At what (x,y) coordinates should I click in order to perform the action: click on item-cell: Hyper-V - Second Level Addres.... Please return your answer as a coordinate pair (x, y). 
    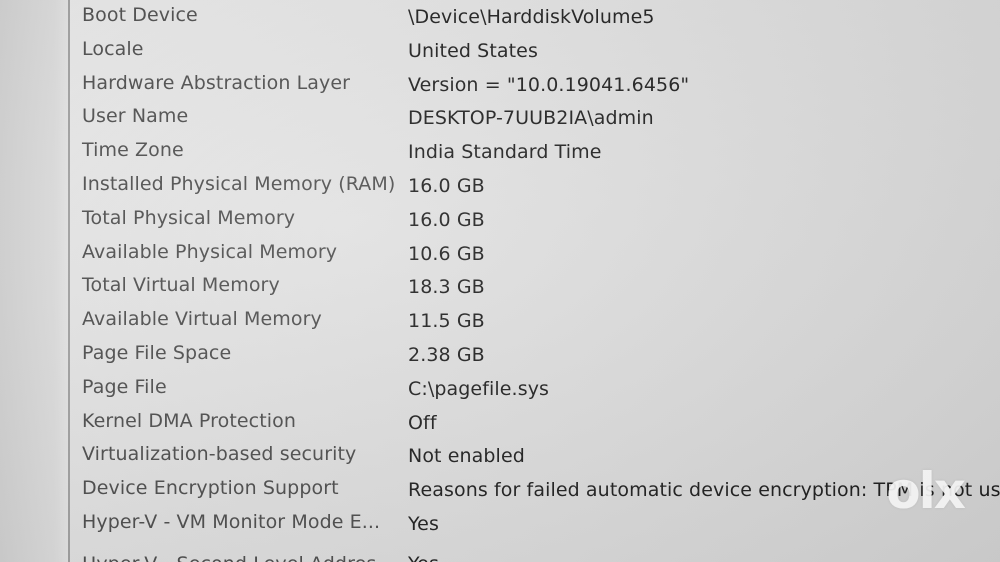
    Looking at the image, I should click on (238, 557).